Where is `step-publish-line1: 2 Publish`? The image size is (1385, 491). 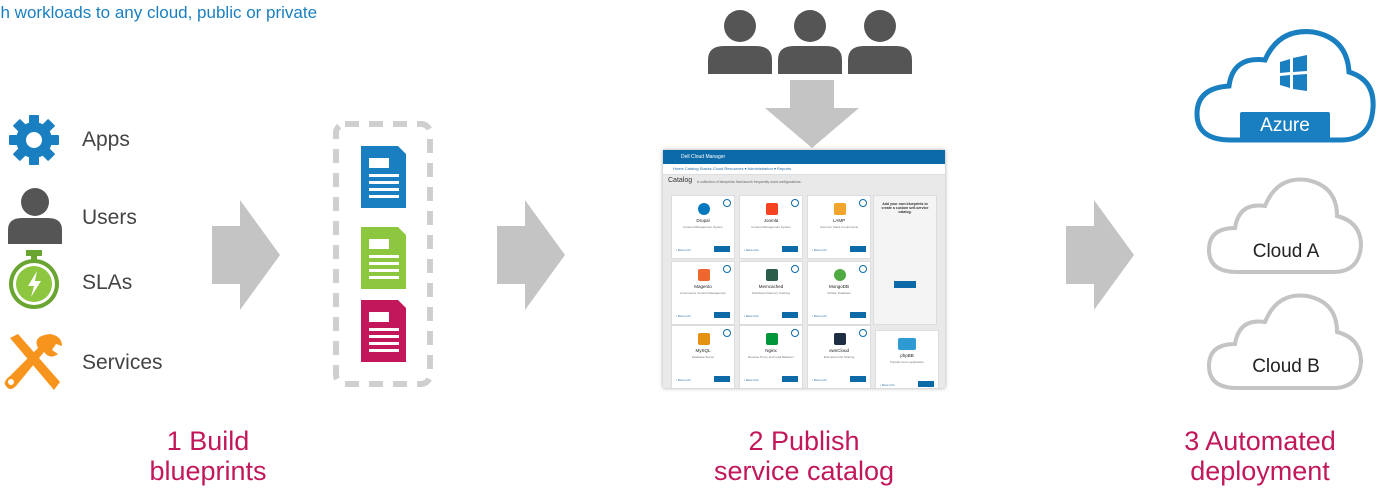
step-publish-line1: 2 Publish is located at coordinates (804, 441).